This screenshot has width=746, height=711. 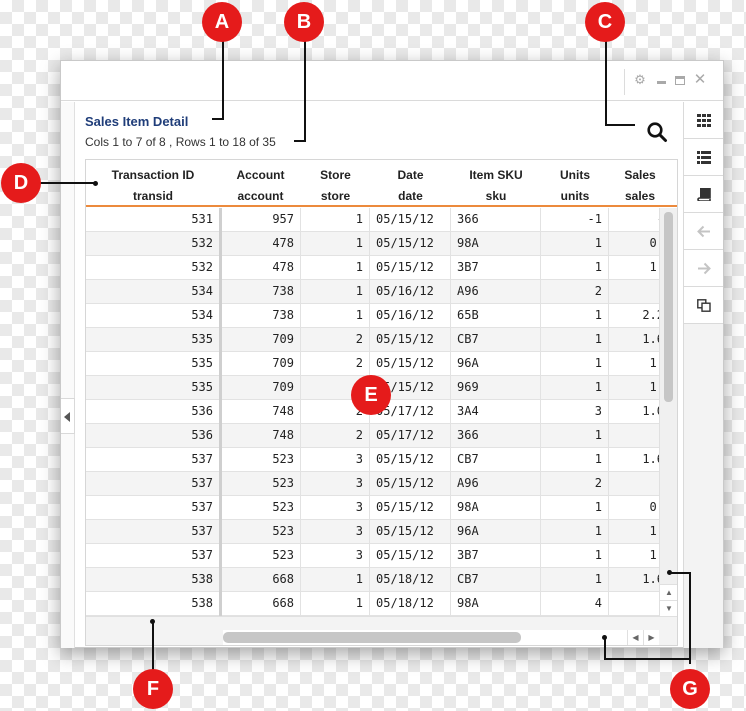 What do you see at coordinates (372, 604) in the screenshot?
I see `table-row: 538 668 1 05/18/12 98A 4` at bounding box center [372, 604].